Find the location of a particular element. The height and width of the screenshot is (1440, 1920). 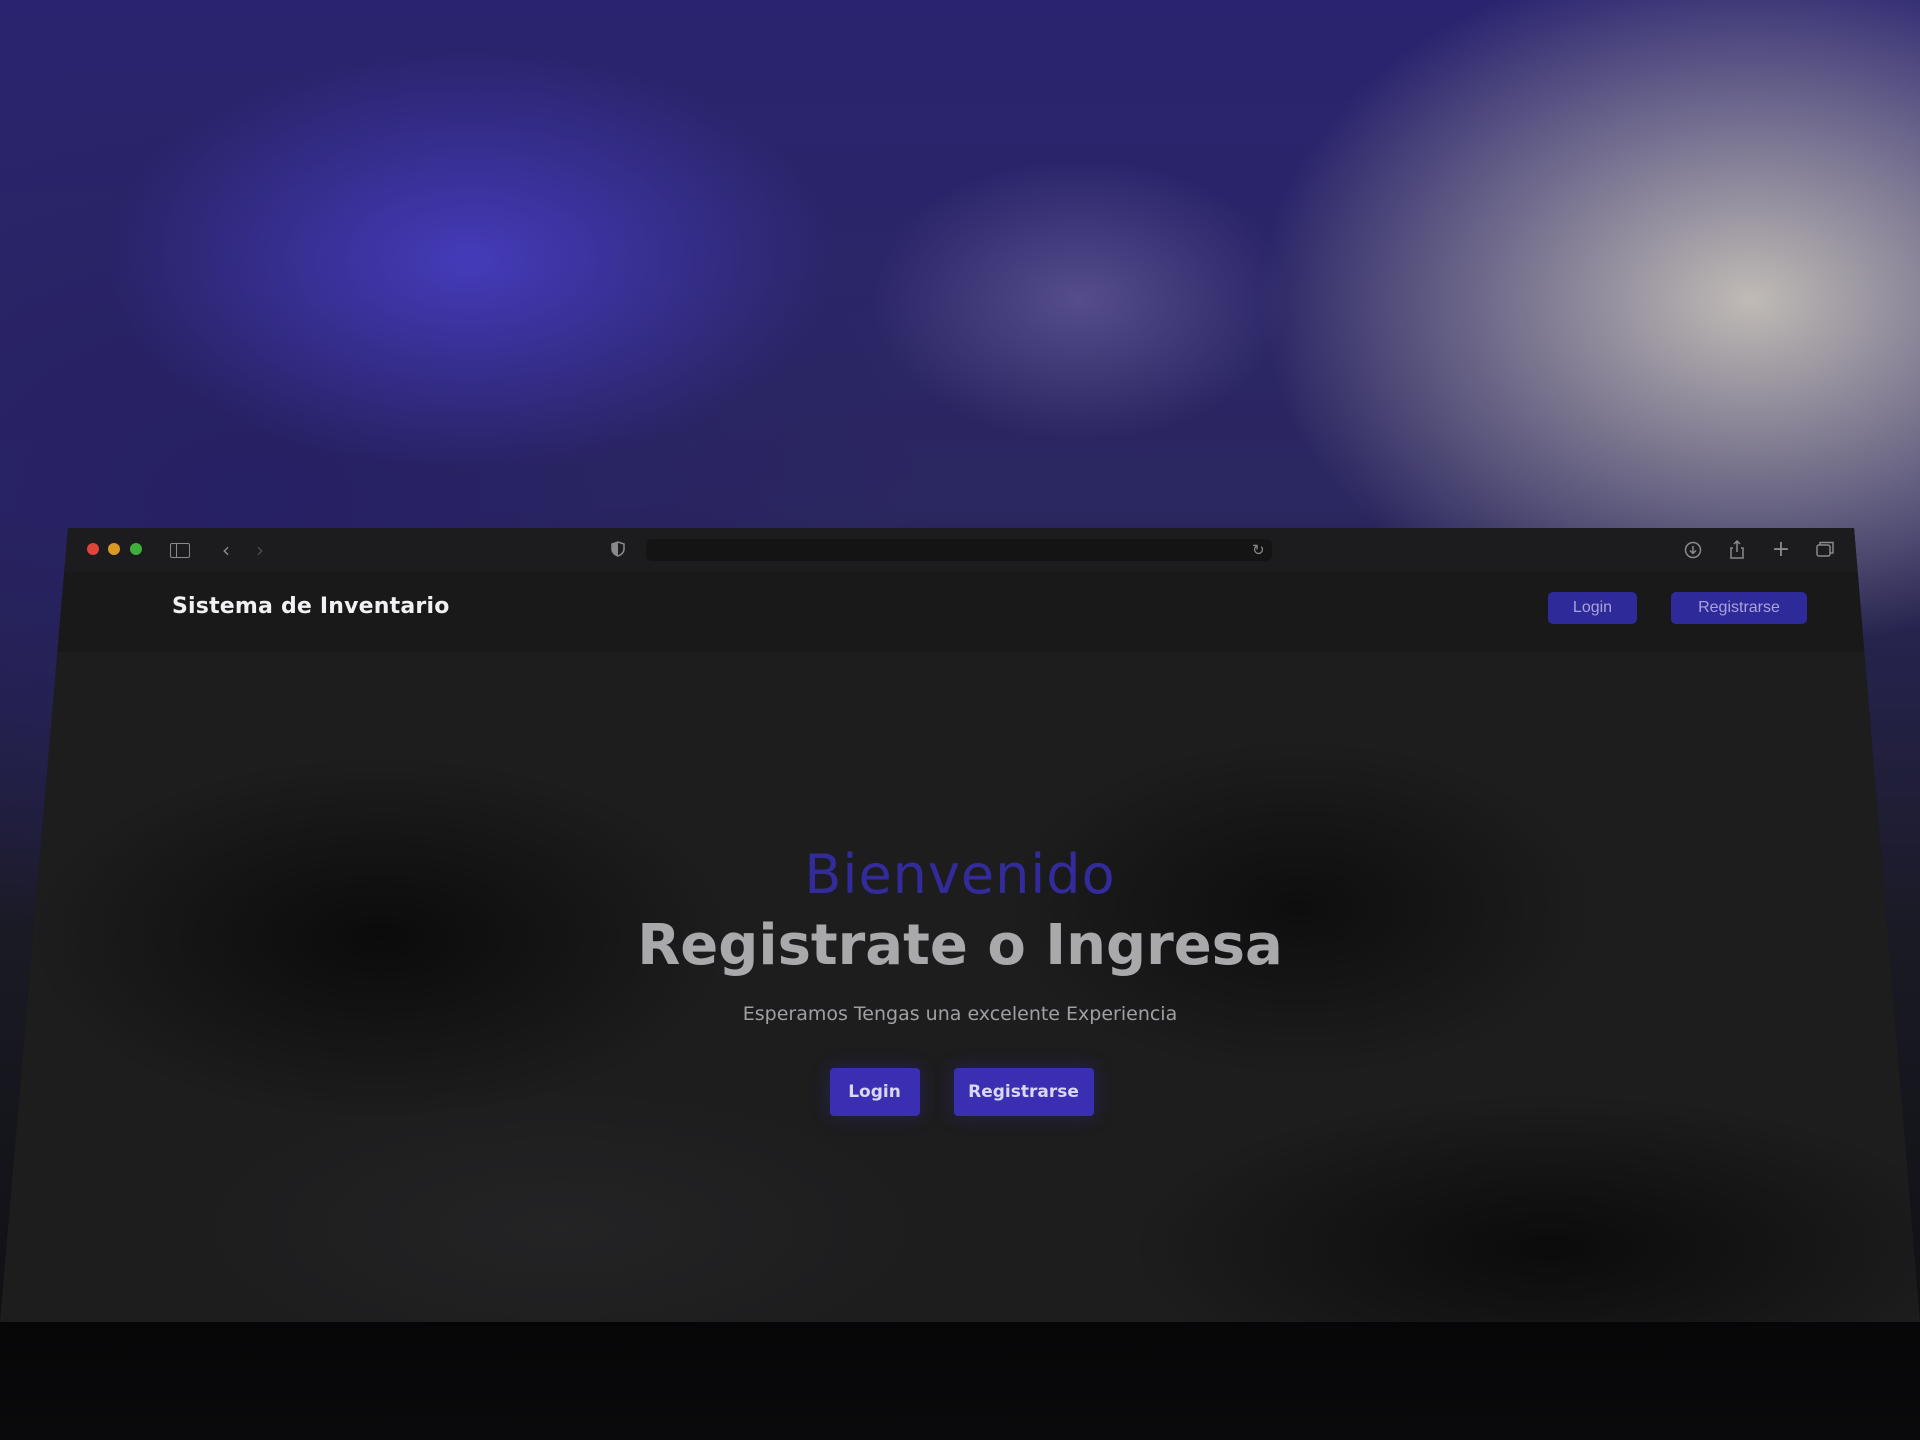

floor-shadow is located at coordinates (960, 1380).